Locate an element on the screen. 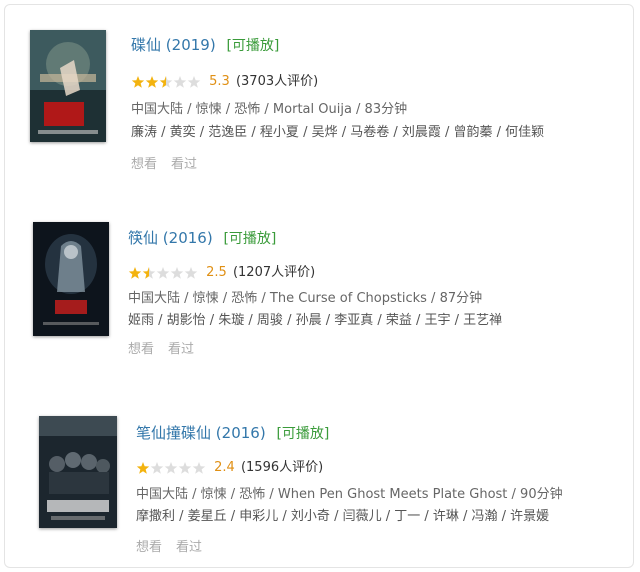 The image size is (640, 572). rating-score: 5.3 is located at coordinates (219, 81).